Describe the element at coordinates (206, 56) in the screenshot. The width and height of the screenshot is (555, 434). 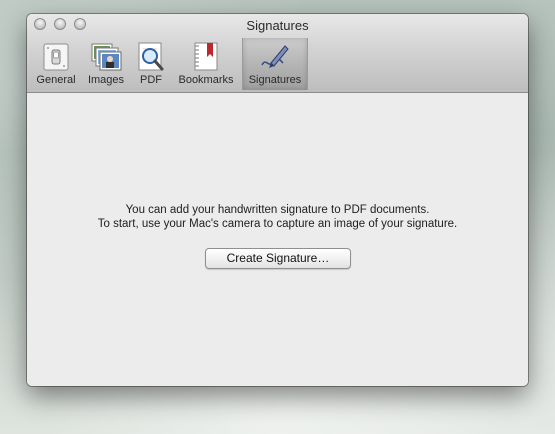
I see `bookmarks-icon` at that location.